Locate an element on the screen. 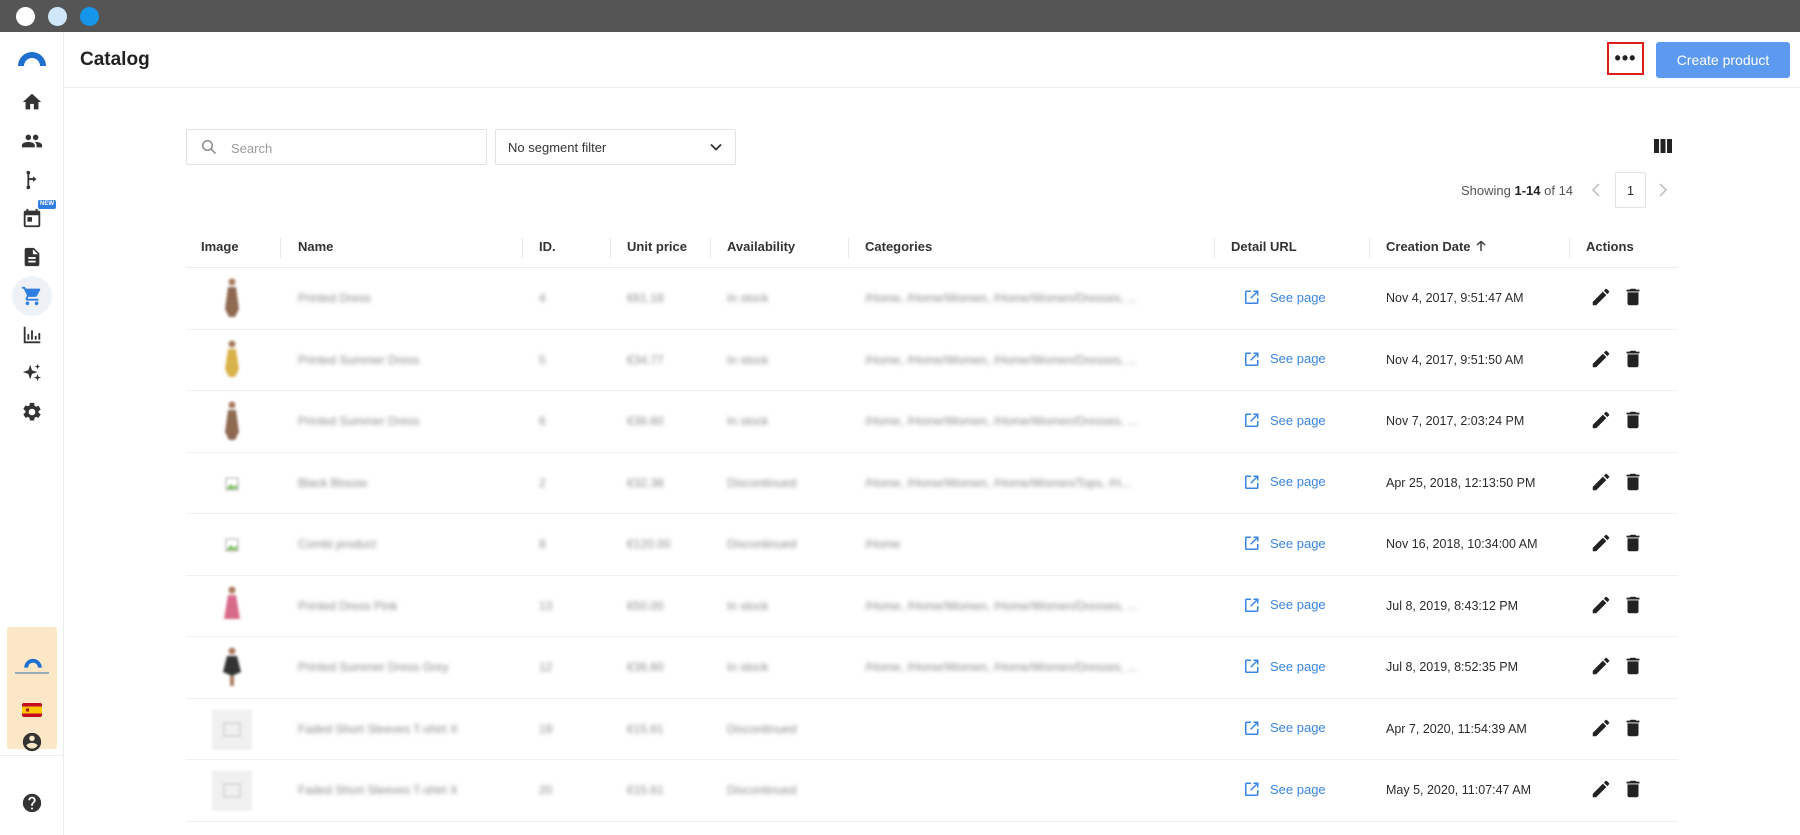  create-product-button: Create product is located at coordinates (1723, 60).